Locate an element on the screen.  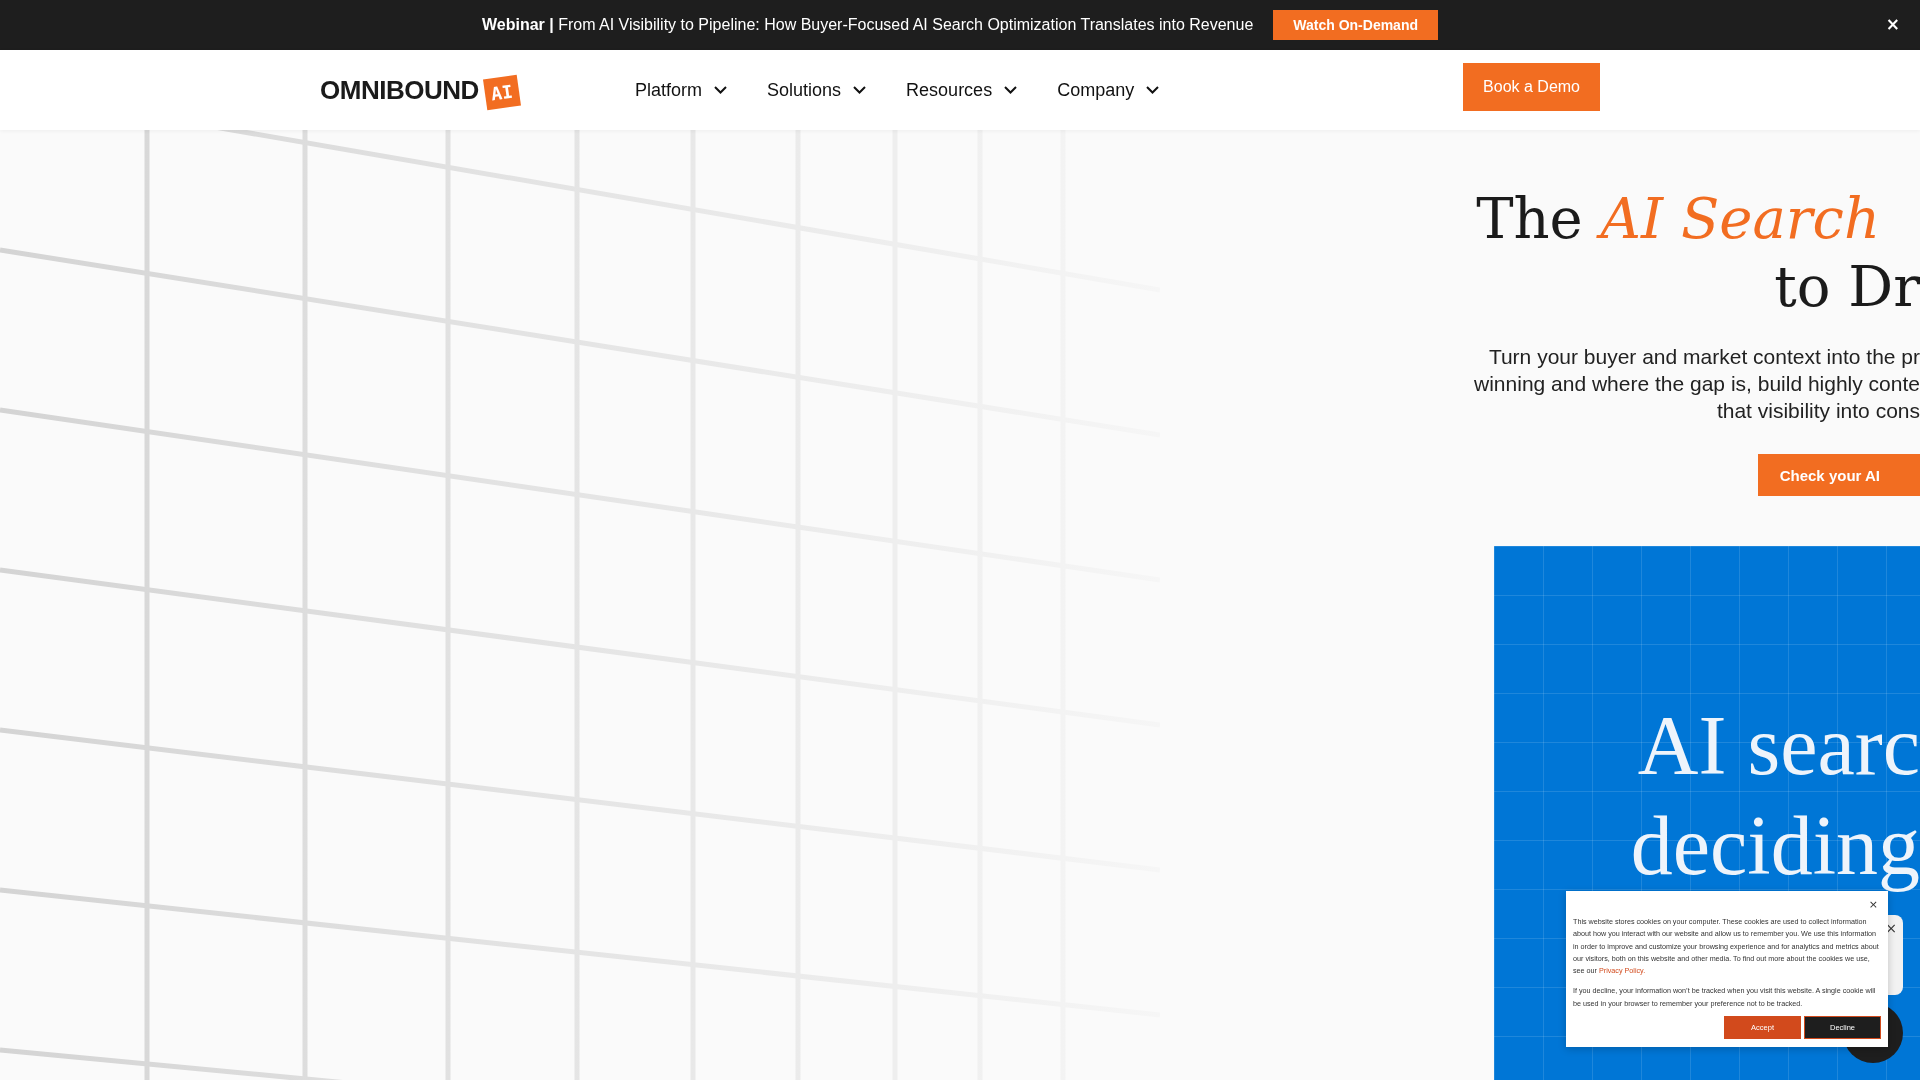
dialog-close-icon: × is located at coordinates (1873, 904).